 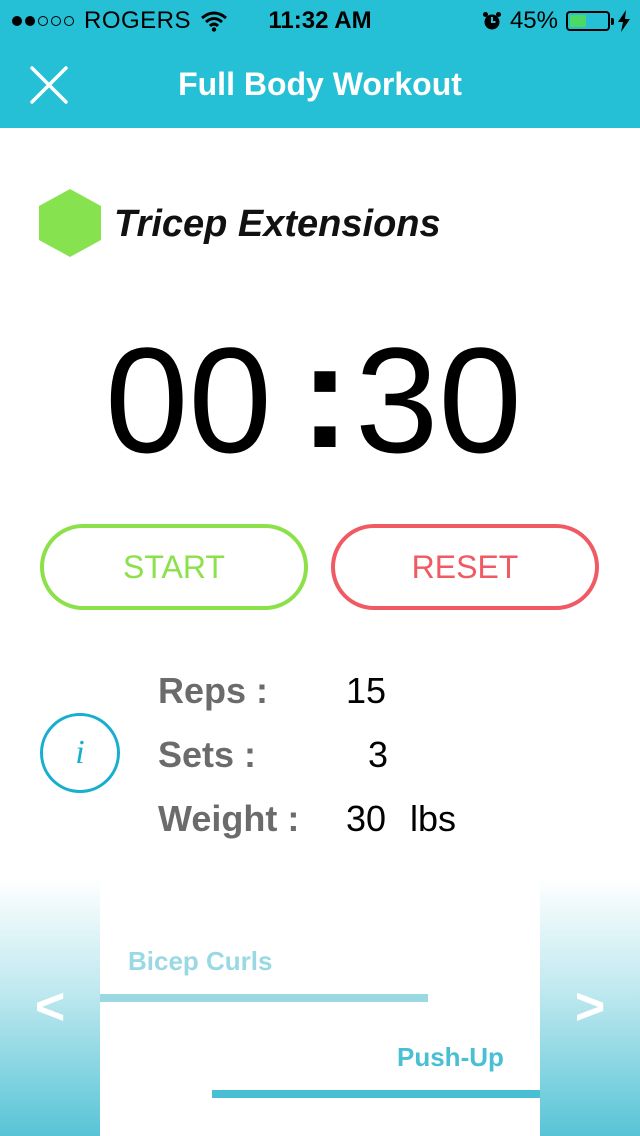 I want to click on header-bar: ROGERS 11:32 AM 45% Full Body Workout, so click(x=320, y=64).